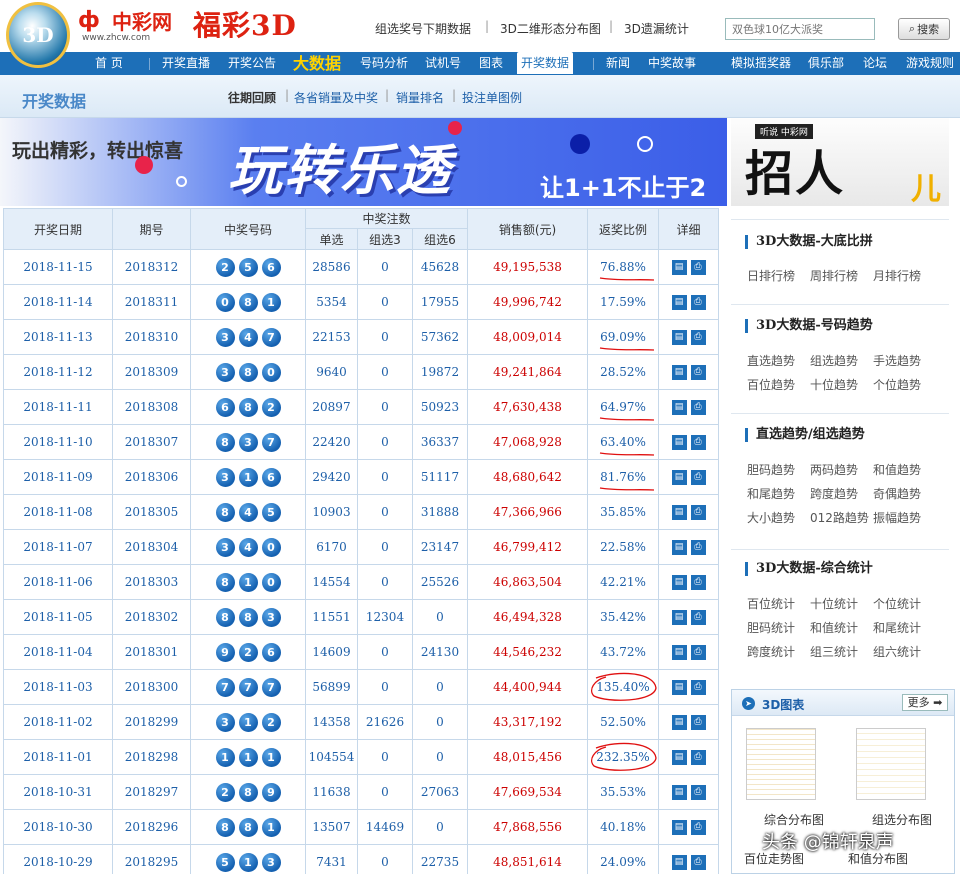  What do you see at coordinates (794, 819) in the screenshot?
I see `chart-label-overall: 综合分布图` at bounding box center [794, 819].